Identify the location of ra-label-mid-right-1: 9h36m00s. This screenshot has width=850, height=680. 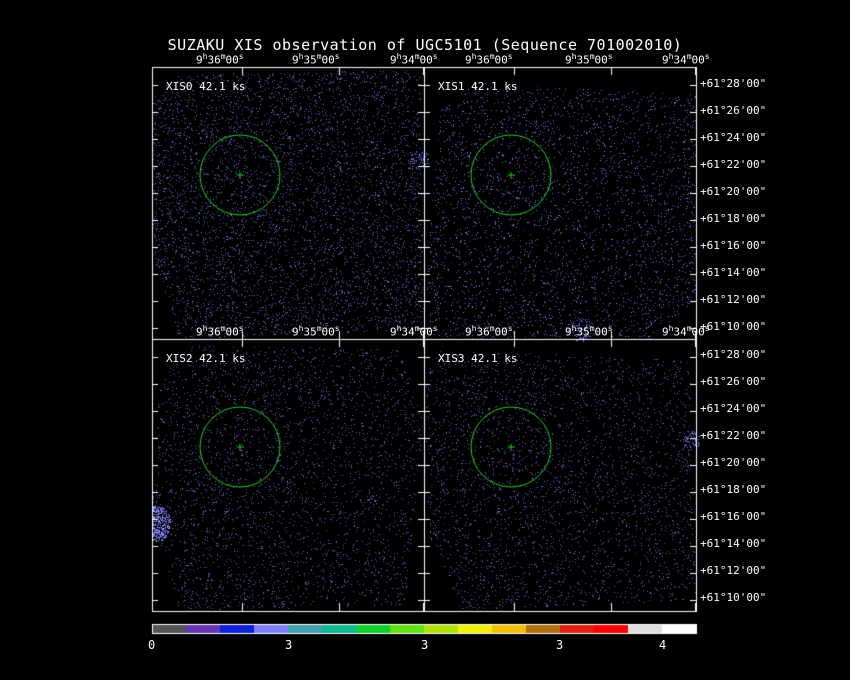
(489, 331).